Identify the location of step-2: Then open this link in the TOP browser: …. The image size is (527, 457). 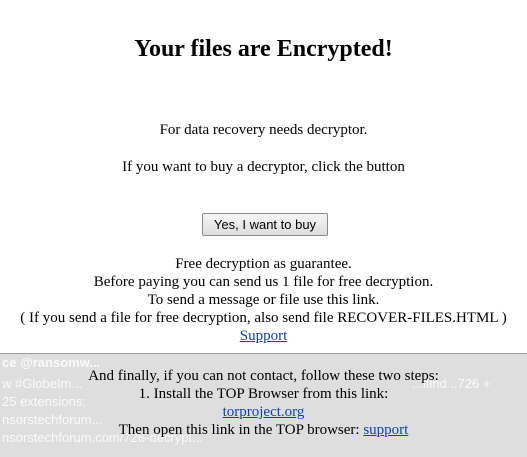
(263, 430).